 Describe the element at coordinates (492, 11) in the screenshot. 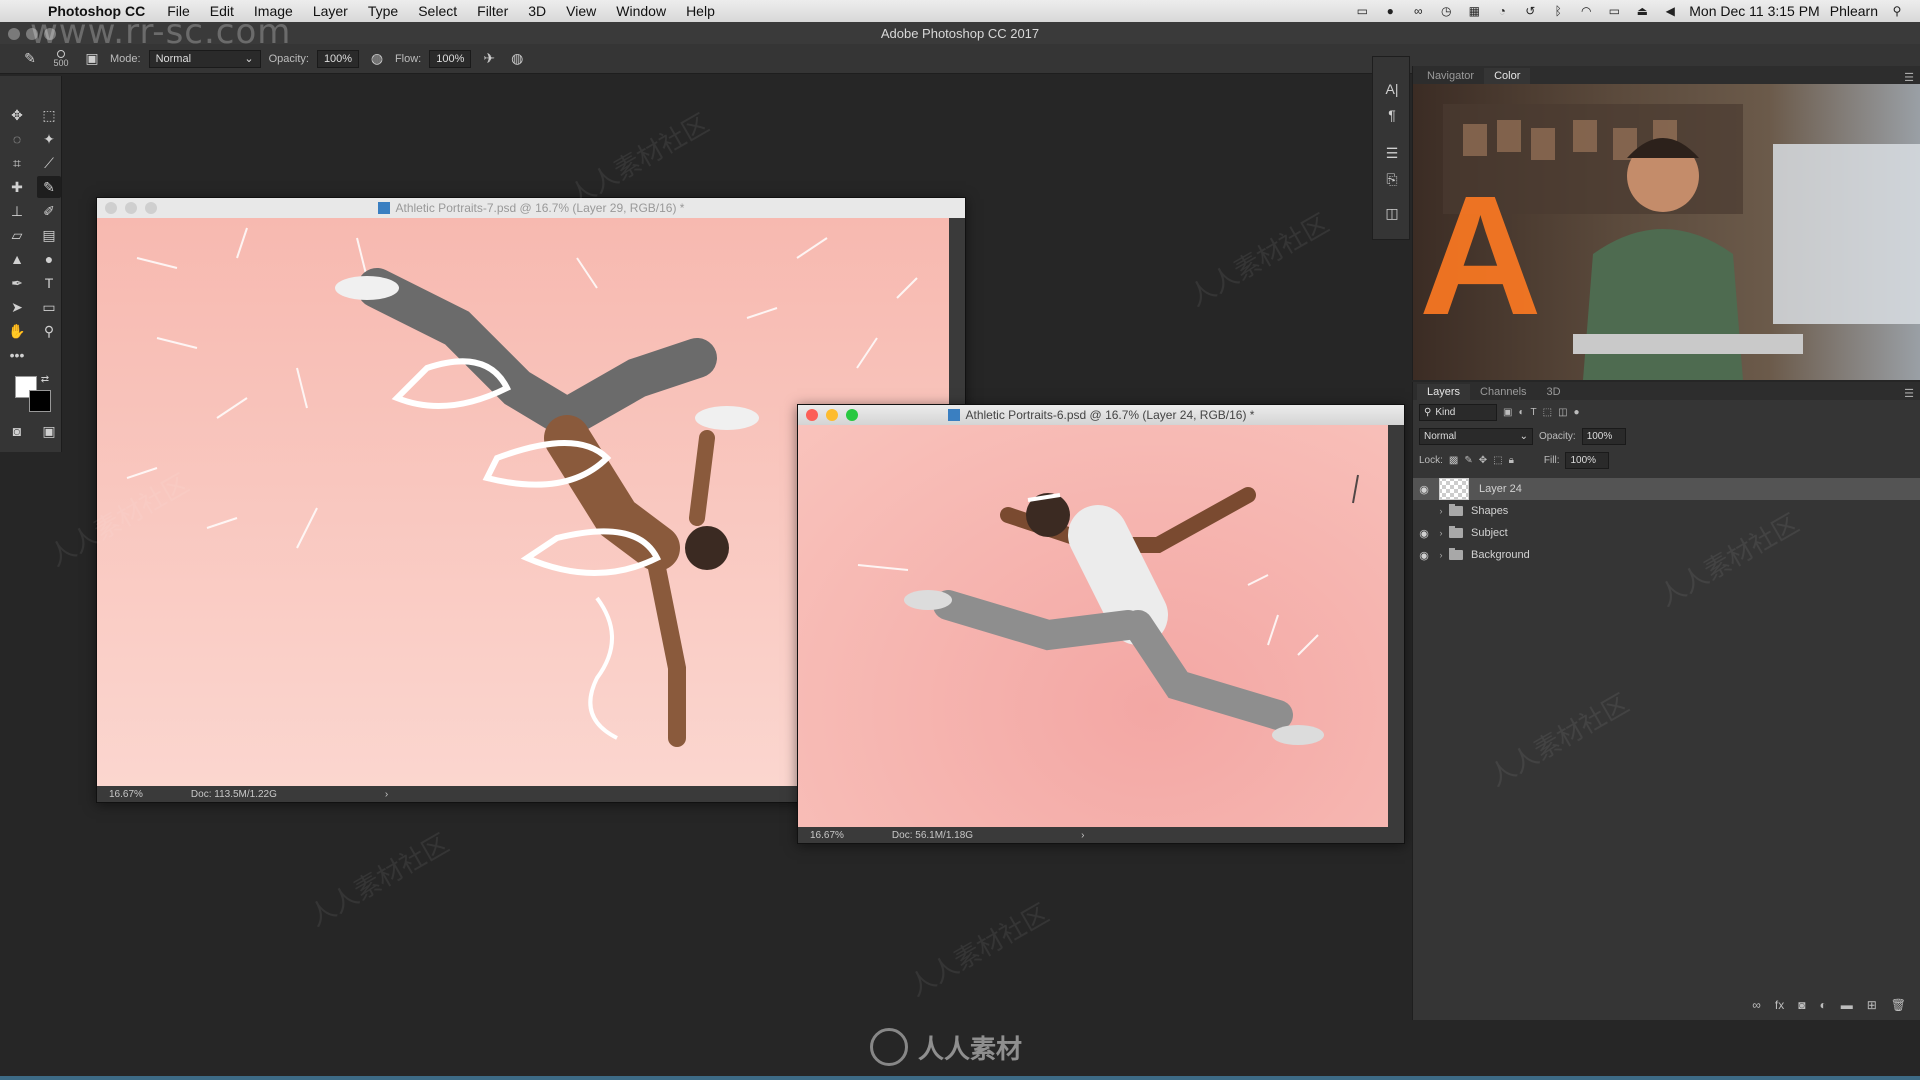

I see `menu-filter: Filter` at that location.